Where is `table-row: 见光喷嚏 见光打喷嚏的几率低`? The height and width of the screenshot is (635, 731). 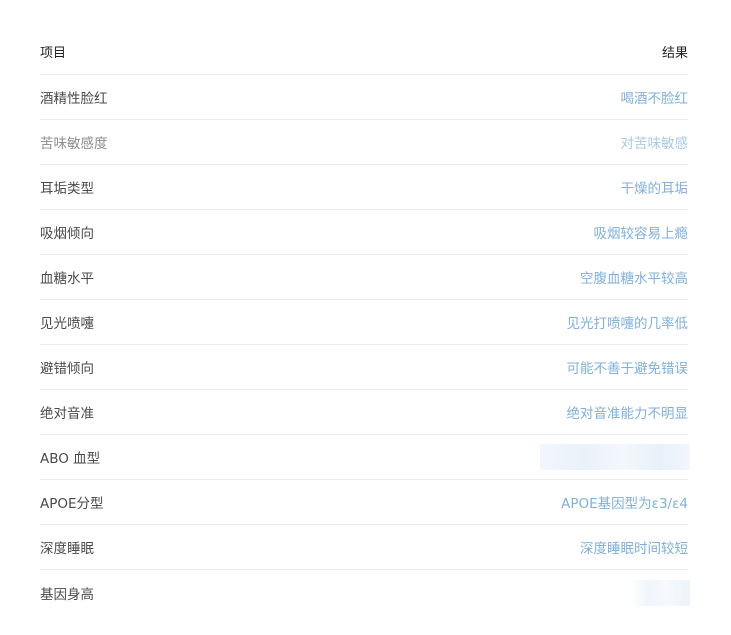 table-row: 见光喷嚏 见光打喷嚏的几率低 is located at coordinates (364, 322).